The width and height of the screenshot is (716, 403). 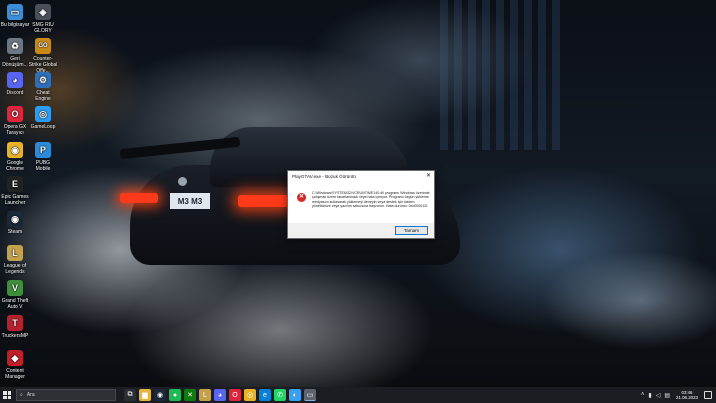 What do you see at coordinates (21, 395) in the screenshot?
I see `search-icon: ⌕` at bounding box center [21, 395].